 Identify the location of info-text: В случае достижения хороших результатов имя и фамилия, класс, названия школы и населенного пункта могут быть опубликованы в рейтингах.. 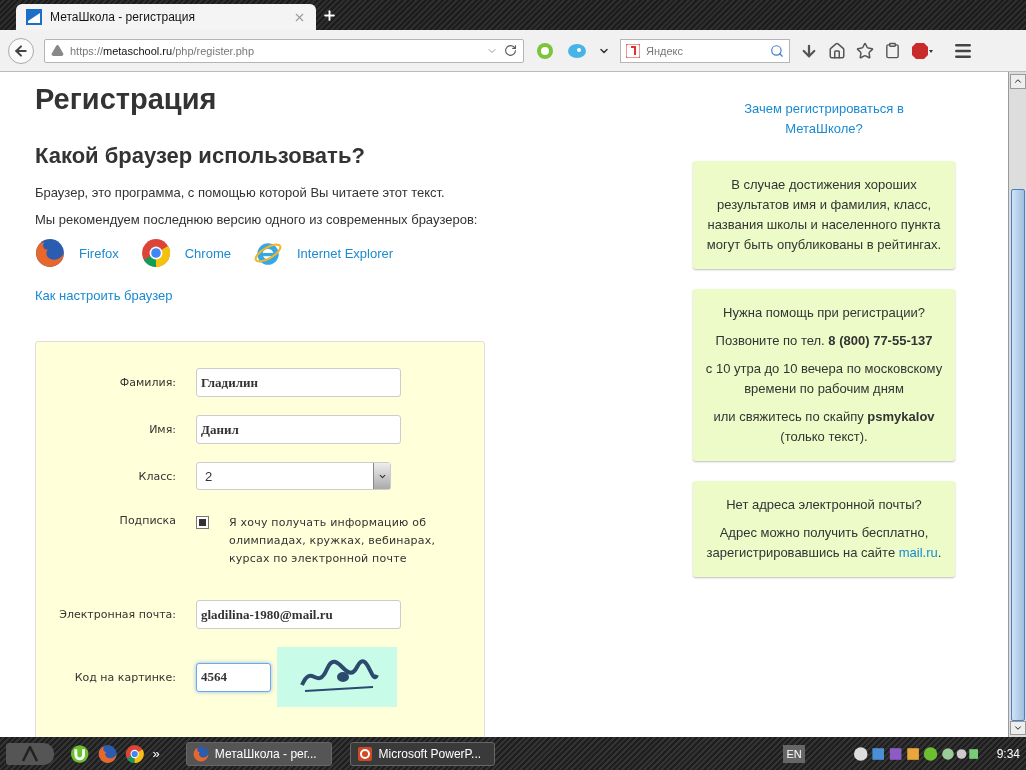
(824, 215).